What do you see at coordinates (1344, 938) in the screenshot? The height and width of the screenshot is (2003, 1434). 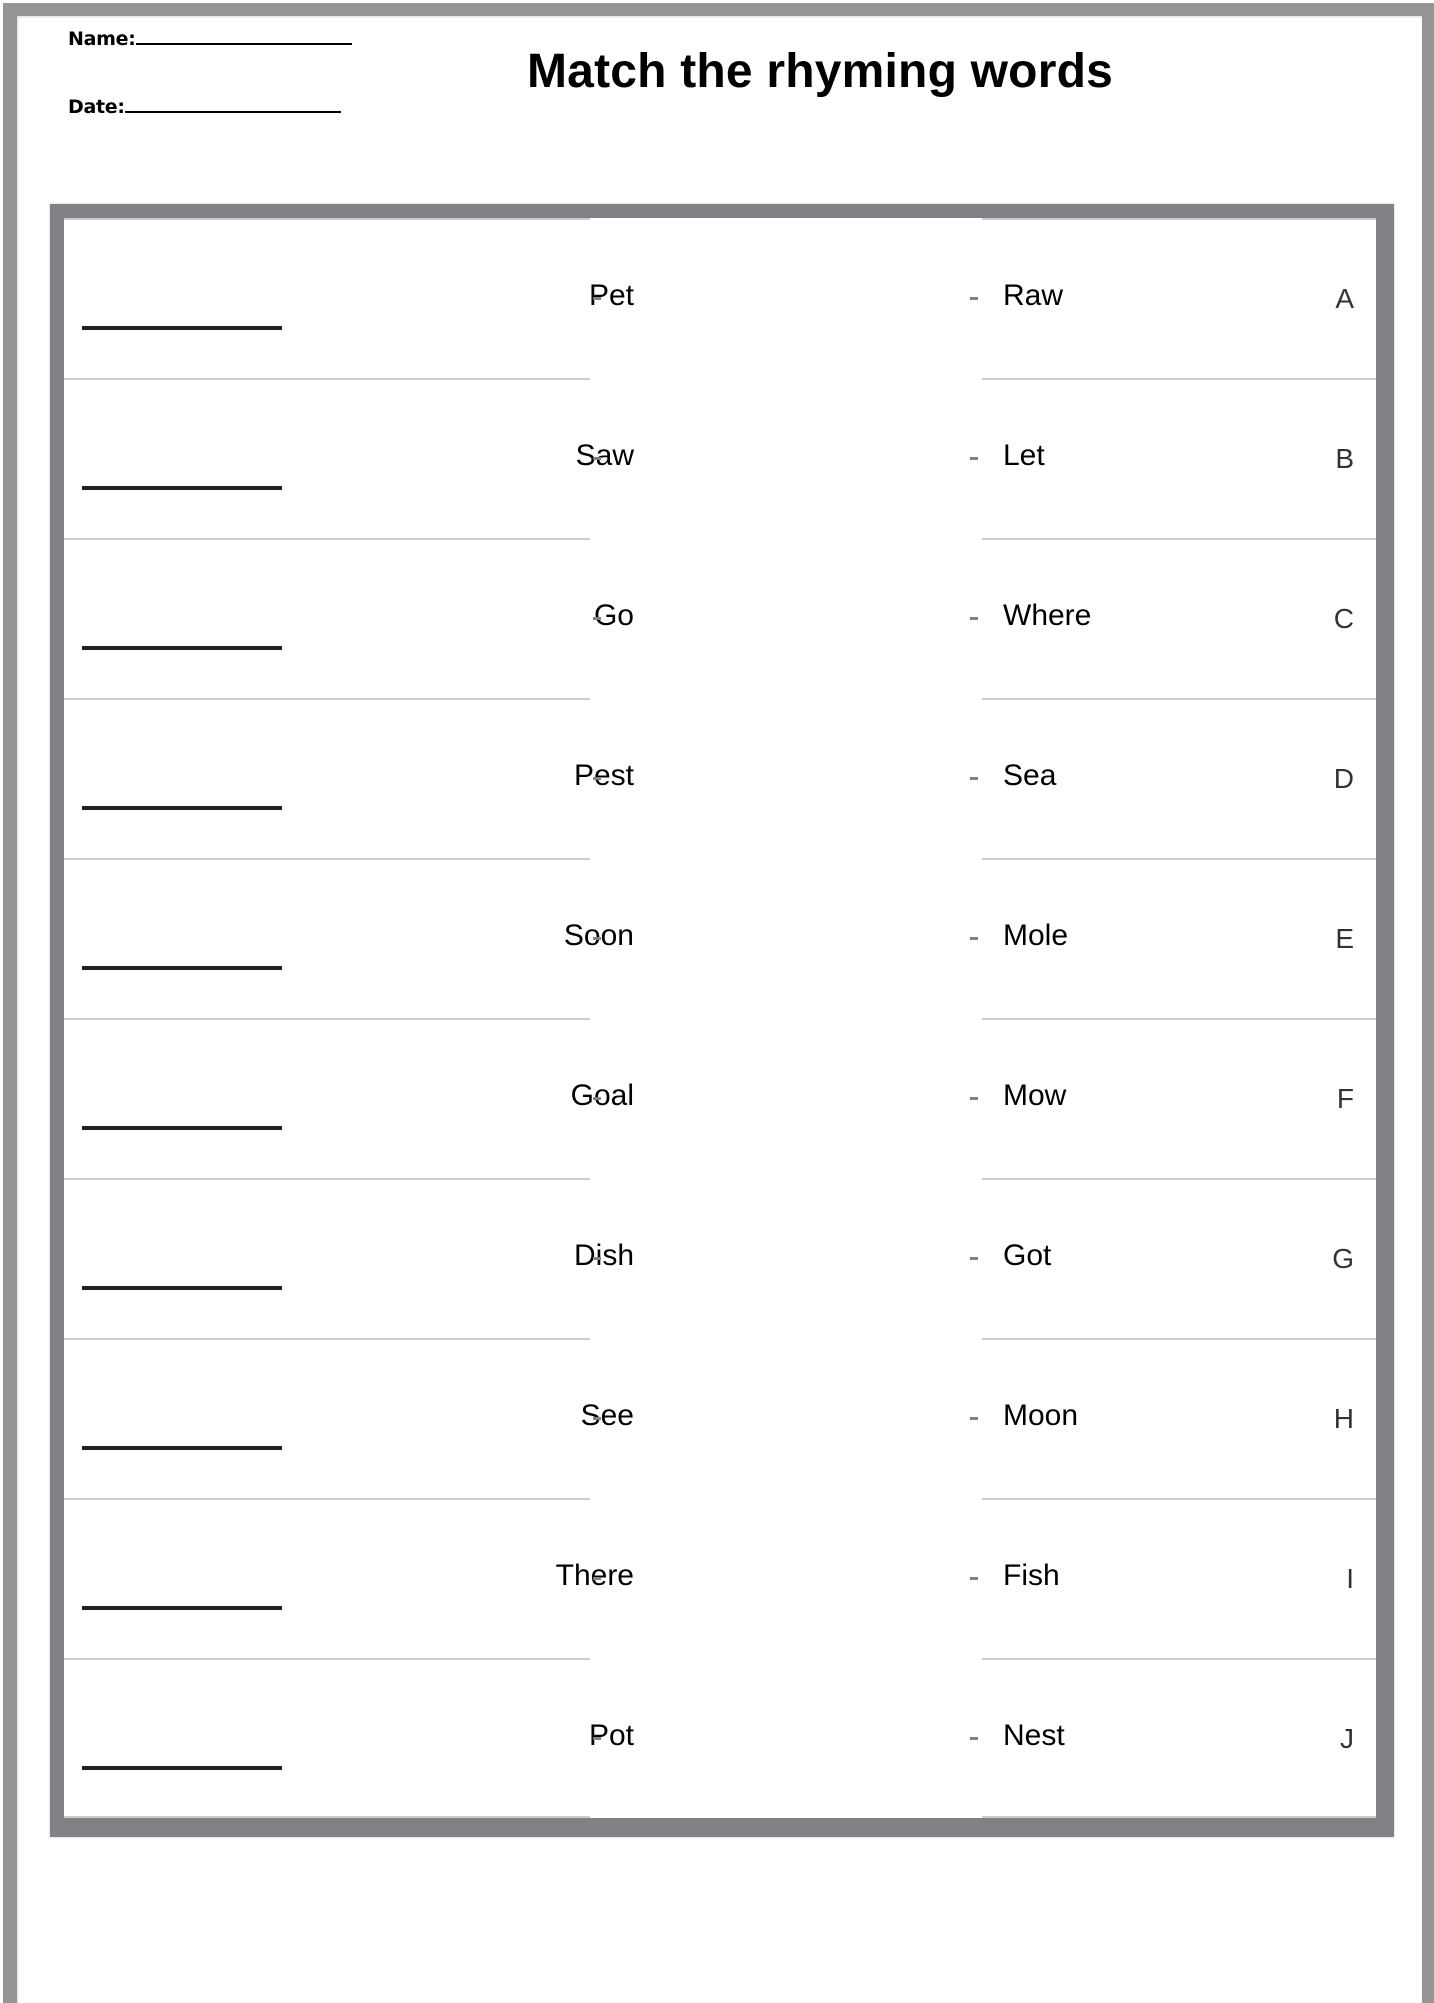 I see `option-letter: E` at bounding box center [1344, 938].